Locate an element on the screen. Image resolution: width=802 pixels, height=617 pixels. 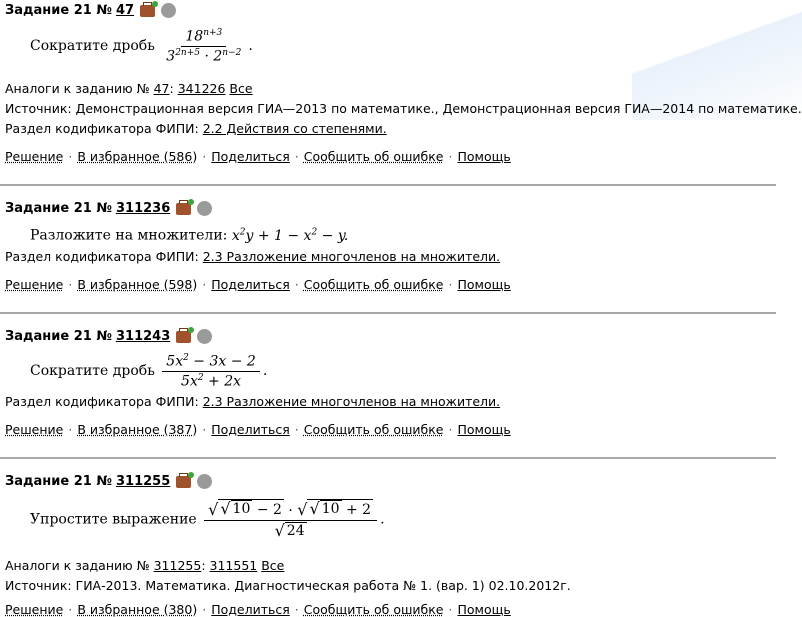
math-expression: x2y + 1 − x2 − y. is located at coordinates (290, 235).